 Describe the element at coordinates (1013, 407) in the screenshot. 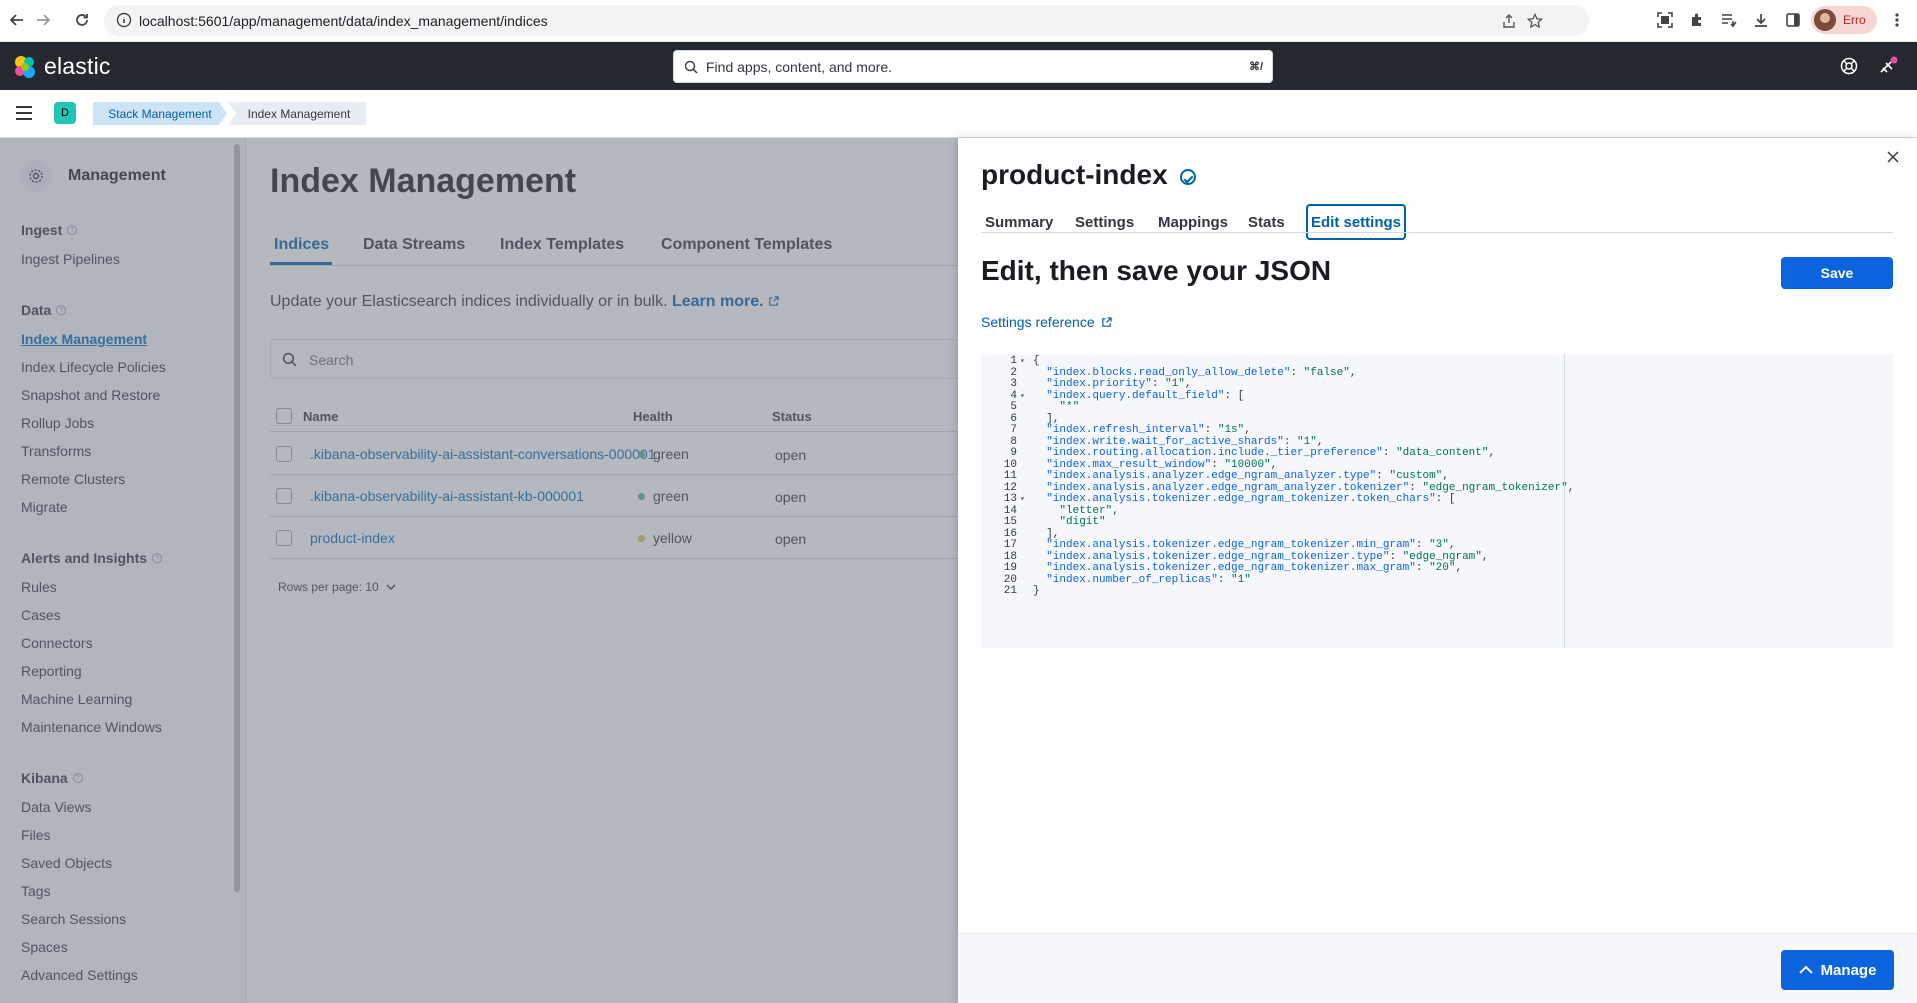

I see `line-number: 5` at that location.